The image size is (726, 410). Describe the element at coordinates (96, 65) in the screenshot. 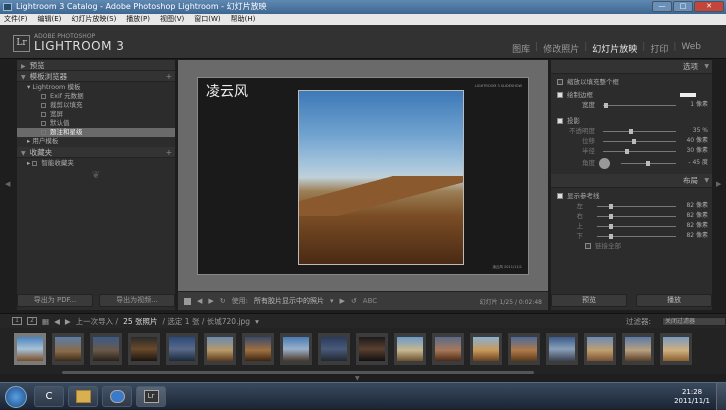

I see `preview-panel-header: ▶ 预览` at that location.